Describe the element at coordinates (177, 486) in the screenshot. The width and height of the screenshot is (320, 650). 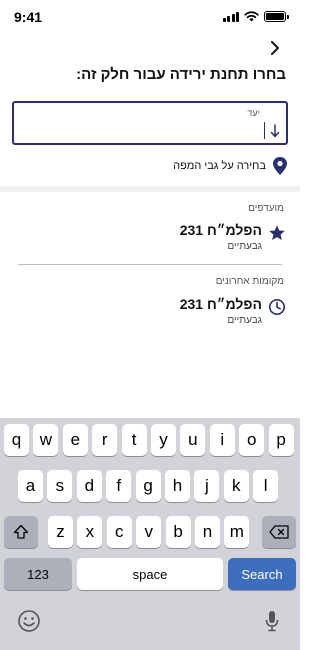
I see `key-h: h` at that location.